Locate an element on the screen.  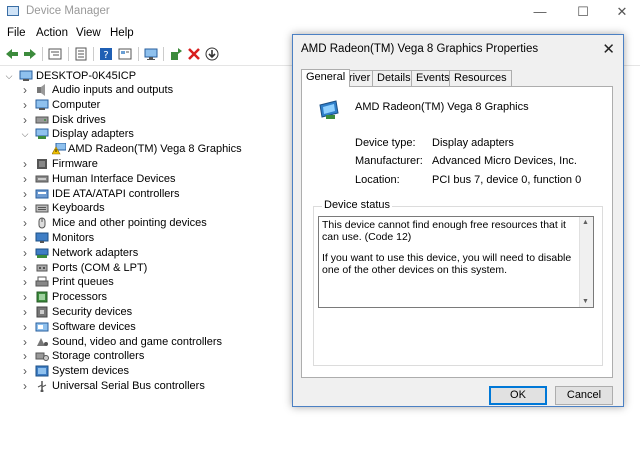
tree-item-label: Storage controllers is located at coordinates (98, 356).